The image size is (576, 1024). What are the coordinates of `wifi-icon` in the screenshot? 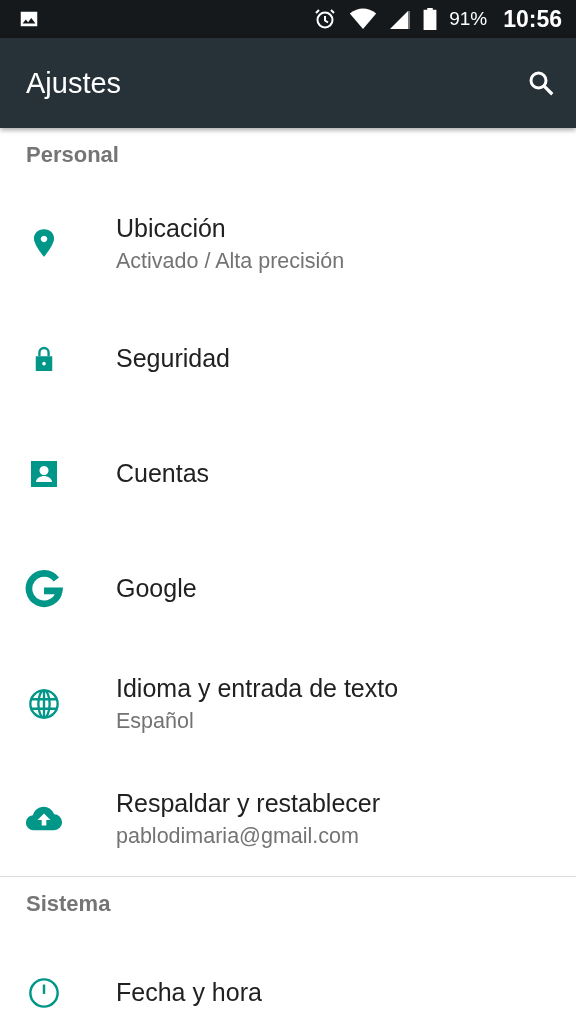 It's located at (363, 19).